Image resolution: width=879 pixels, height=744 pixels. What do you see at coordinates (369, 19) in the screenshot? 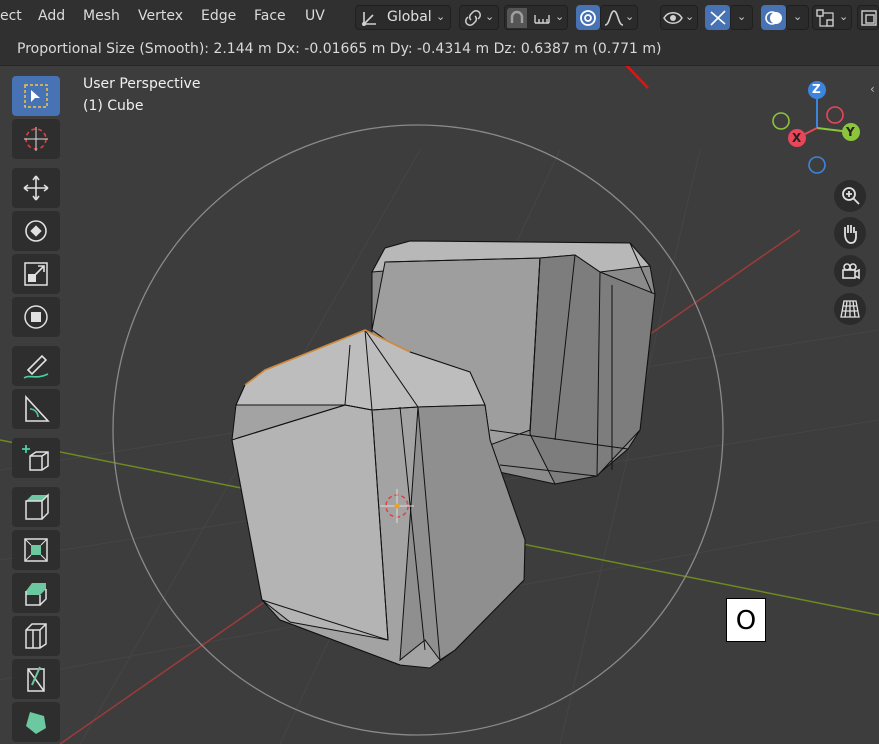
I see `transform-orientation-icon` at bounding box center [369, 19].